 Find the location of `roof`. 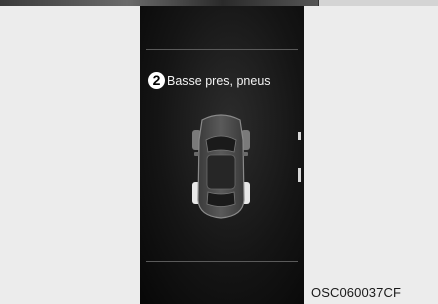

roof is located at coordinates (221, 172).